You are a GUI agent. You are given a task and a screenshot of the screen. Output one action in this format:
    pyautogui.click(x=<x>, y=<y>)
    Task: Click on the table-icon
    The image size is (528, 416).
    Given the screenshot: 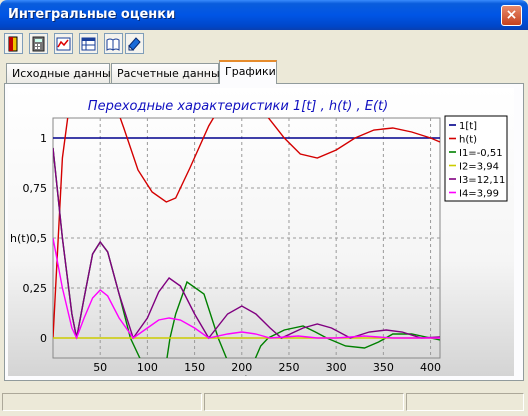 What is the action you would take?
    pyautogui.click(x=88, y=44)
    